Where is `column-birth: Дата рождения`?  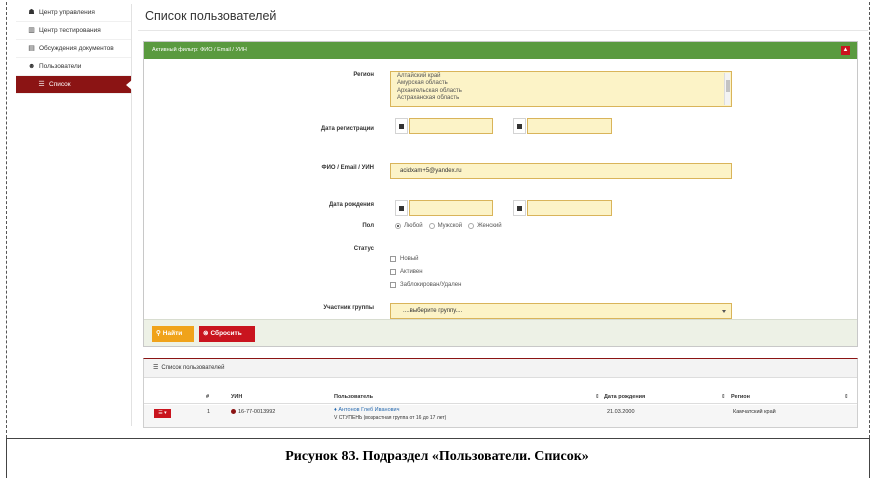 column-birth: Дата рождения is located at coordinates (624, 397).